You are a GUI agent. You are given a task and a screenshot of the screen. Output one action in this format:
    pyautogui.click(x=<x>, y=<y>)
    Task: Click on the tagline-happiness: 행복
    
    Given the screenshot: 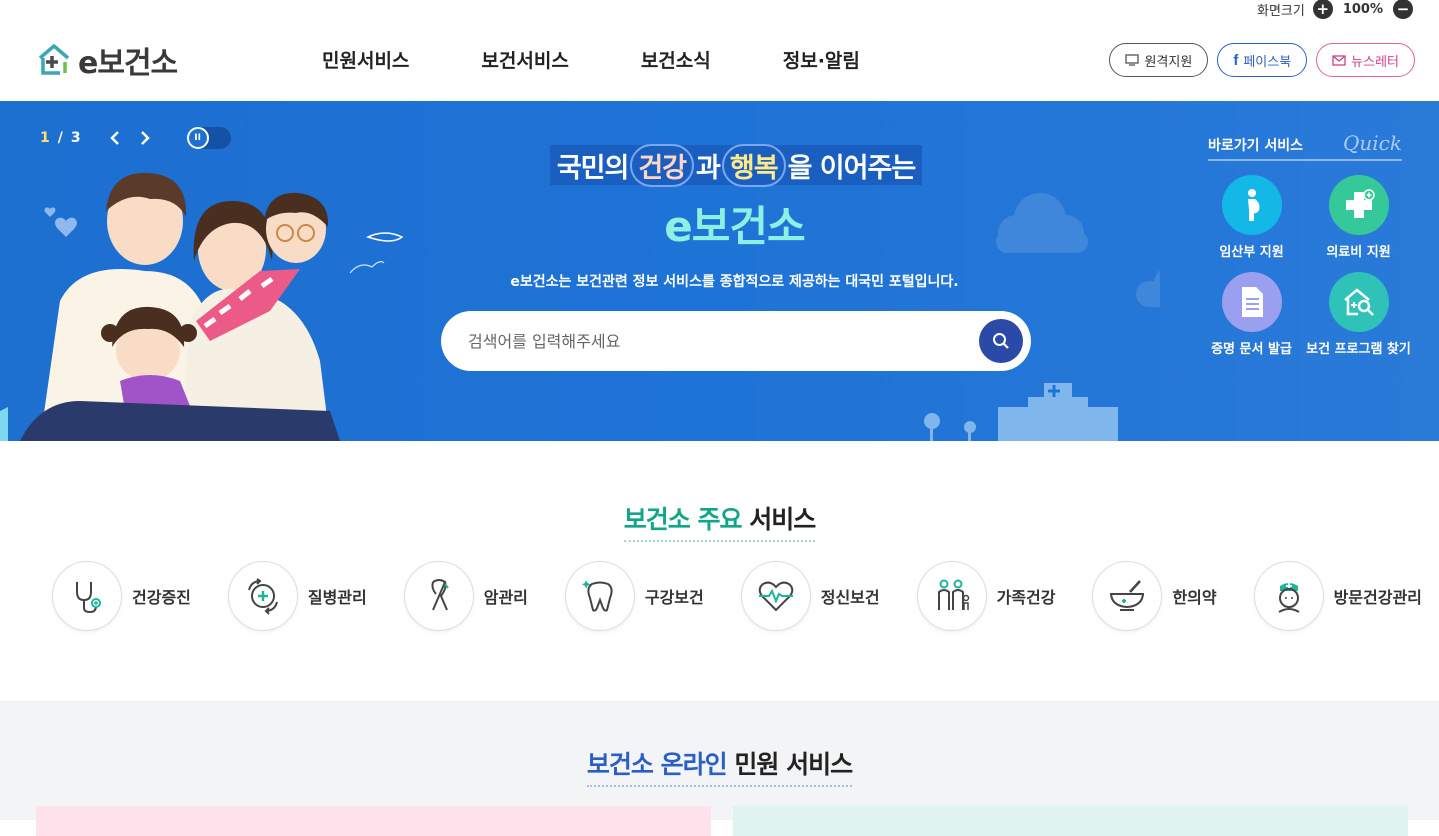 What is the action you would take?
    pyautogui.click(x=753, y=165)
    